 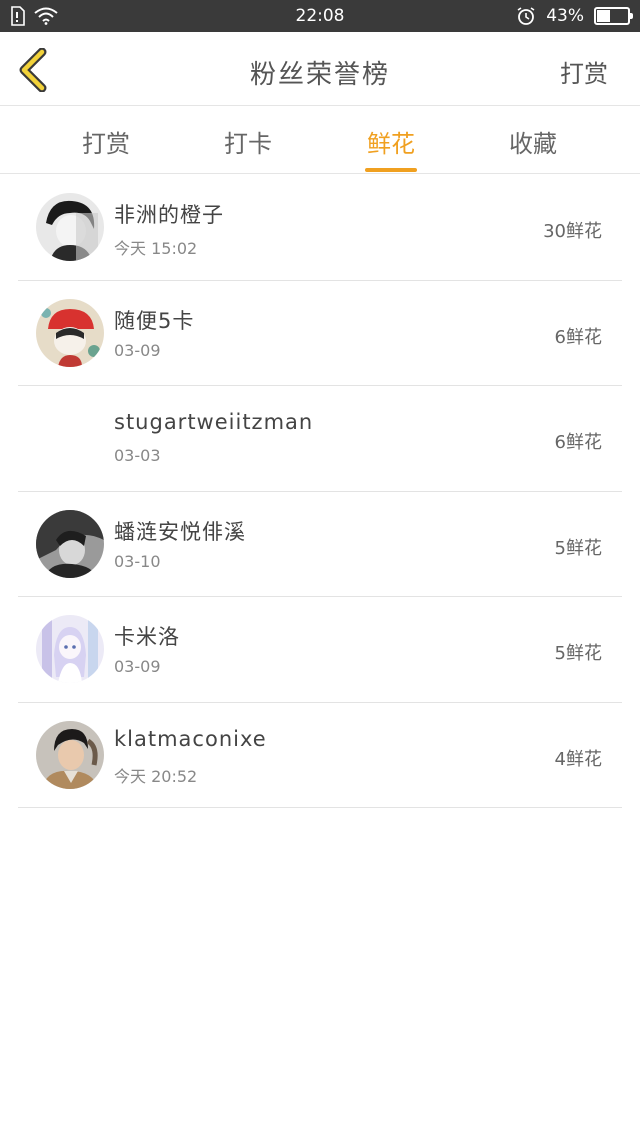 What do you see at coordinates (320, 16) in the screenshot?
I see `status-bar: 22:08 43%` at bounding box center [320, 16].